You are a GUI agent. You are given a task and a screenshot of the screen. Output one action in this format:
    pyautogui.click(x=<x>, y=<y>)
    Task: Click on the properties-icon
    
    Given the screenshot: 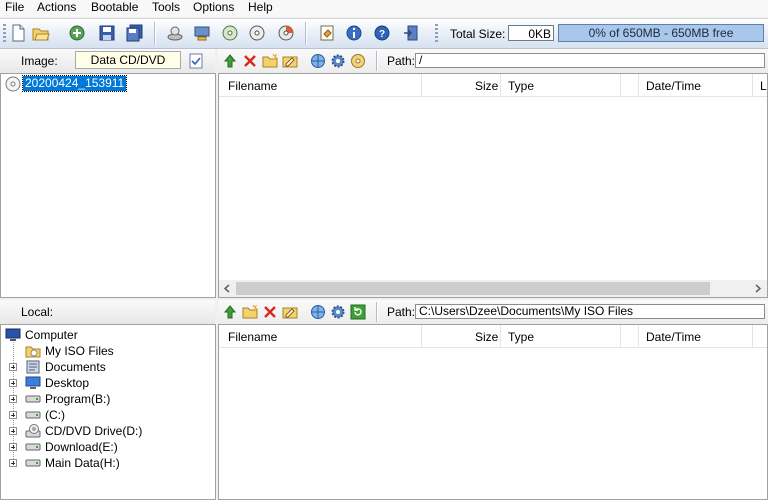 What is the action you would take?
    pyautogui.click(x=327, y=33)
    